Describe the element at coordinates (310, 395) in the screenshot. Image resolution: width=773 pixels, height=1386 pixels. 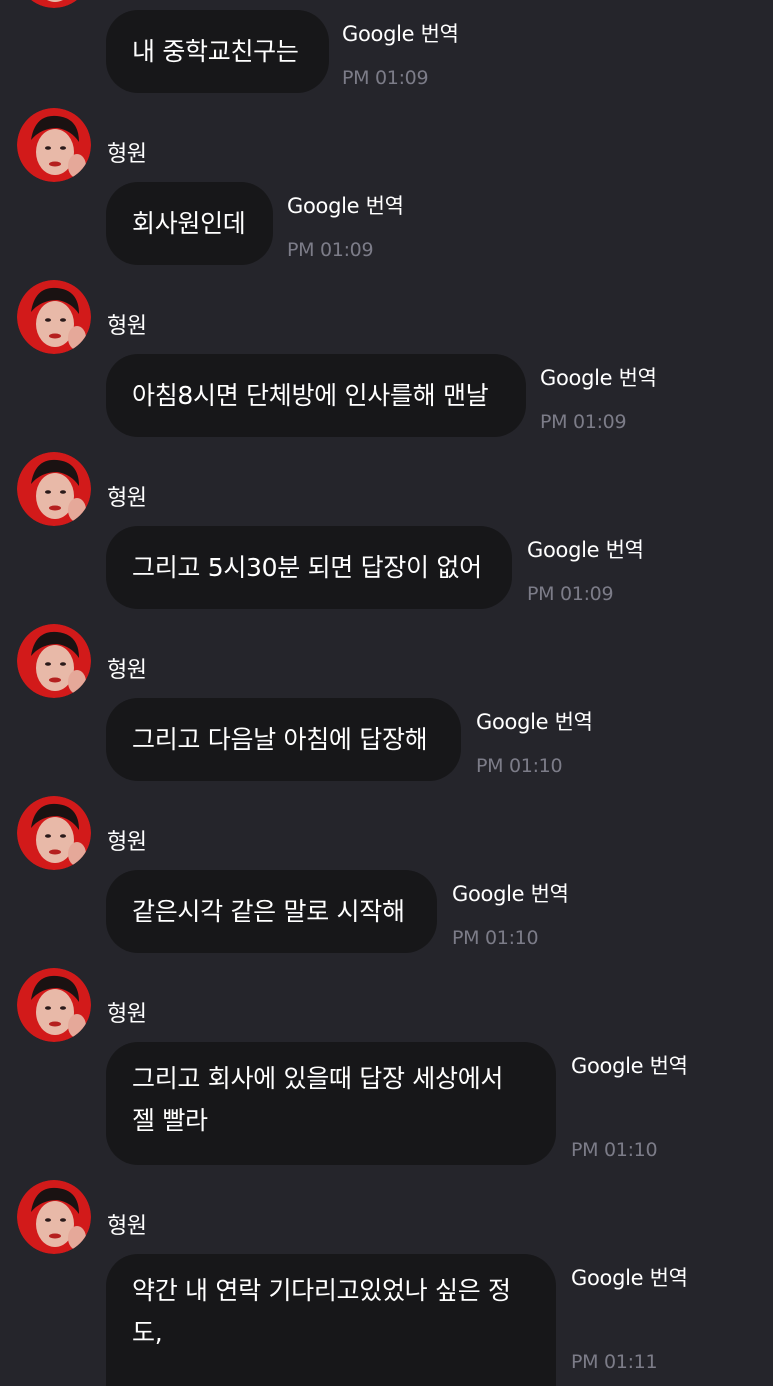
I see `message-text: 아침8시면 단체방에 인사를해 맨날` at that location.